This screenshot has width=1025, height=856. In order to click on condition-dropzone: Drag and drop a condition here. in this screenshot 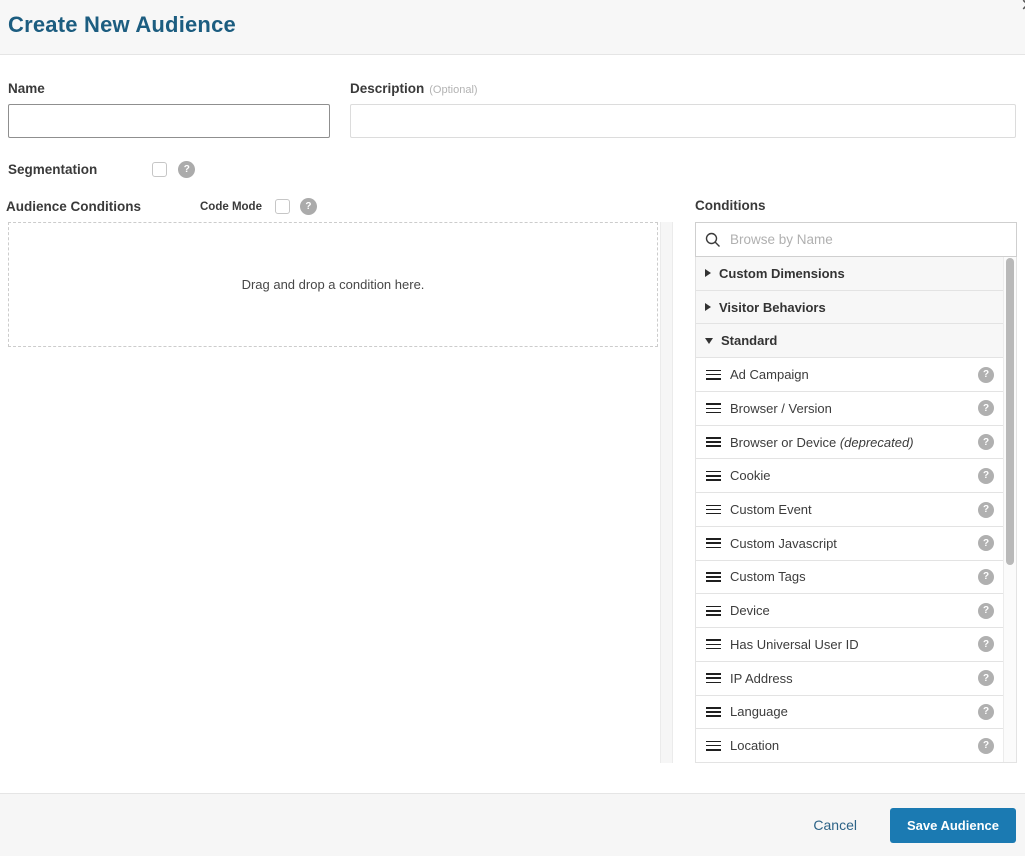, I will do `click(333, 284)`.